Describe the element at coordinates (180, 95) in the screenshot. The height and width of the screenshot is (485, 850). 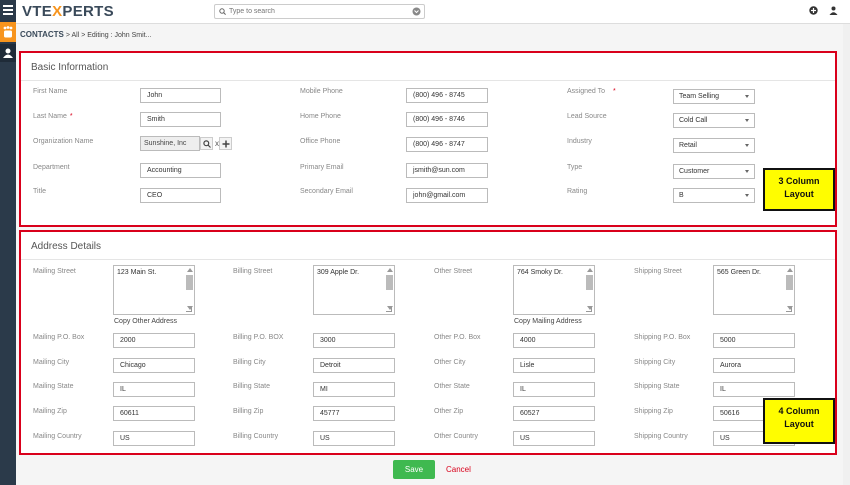
I see `first-name-field: John` at that location.